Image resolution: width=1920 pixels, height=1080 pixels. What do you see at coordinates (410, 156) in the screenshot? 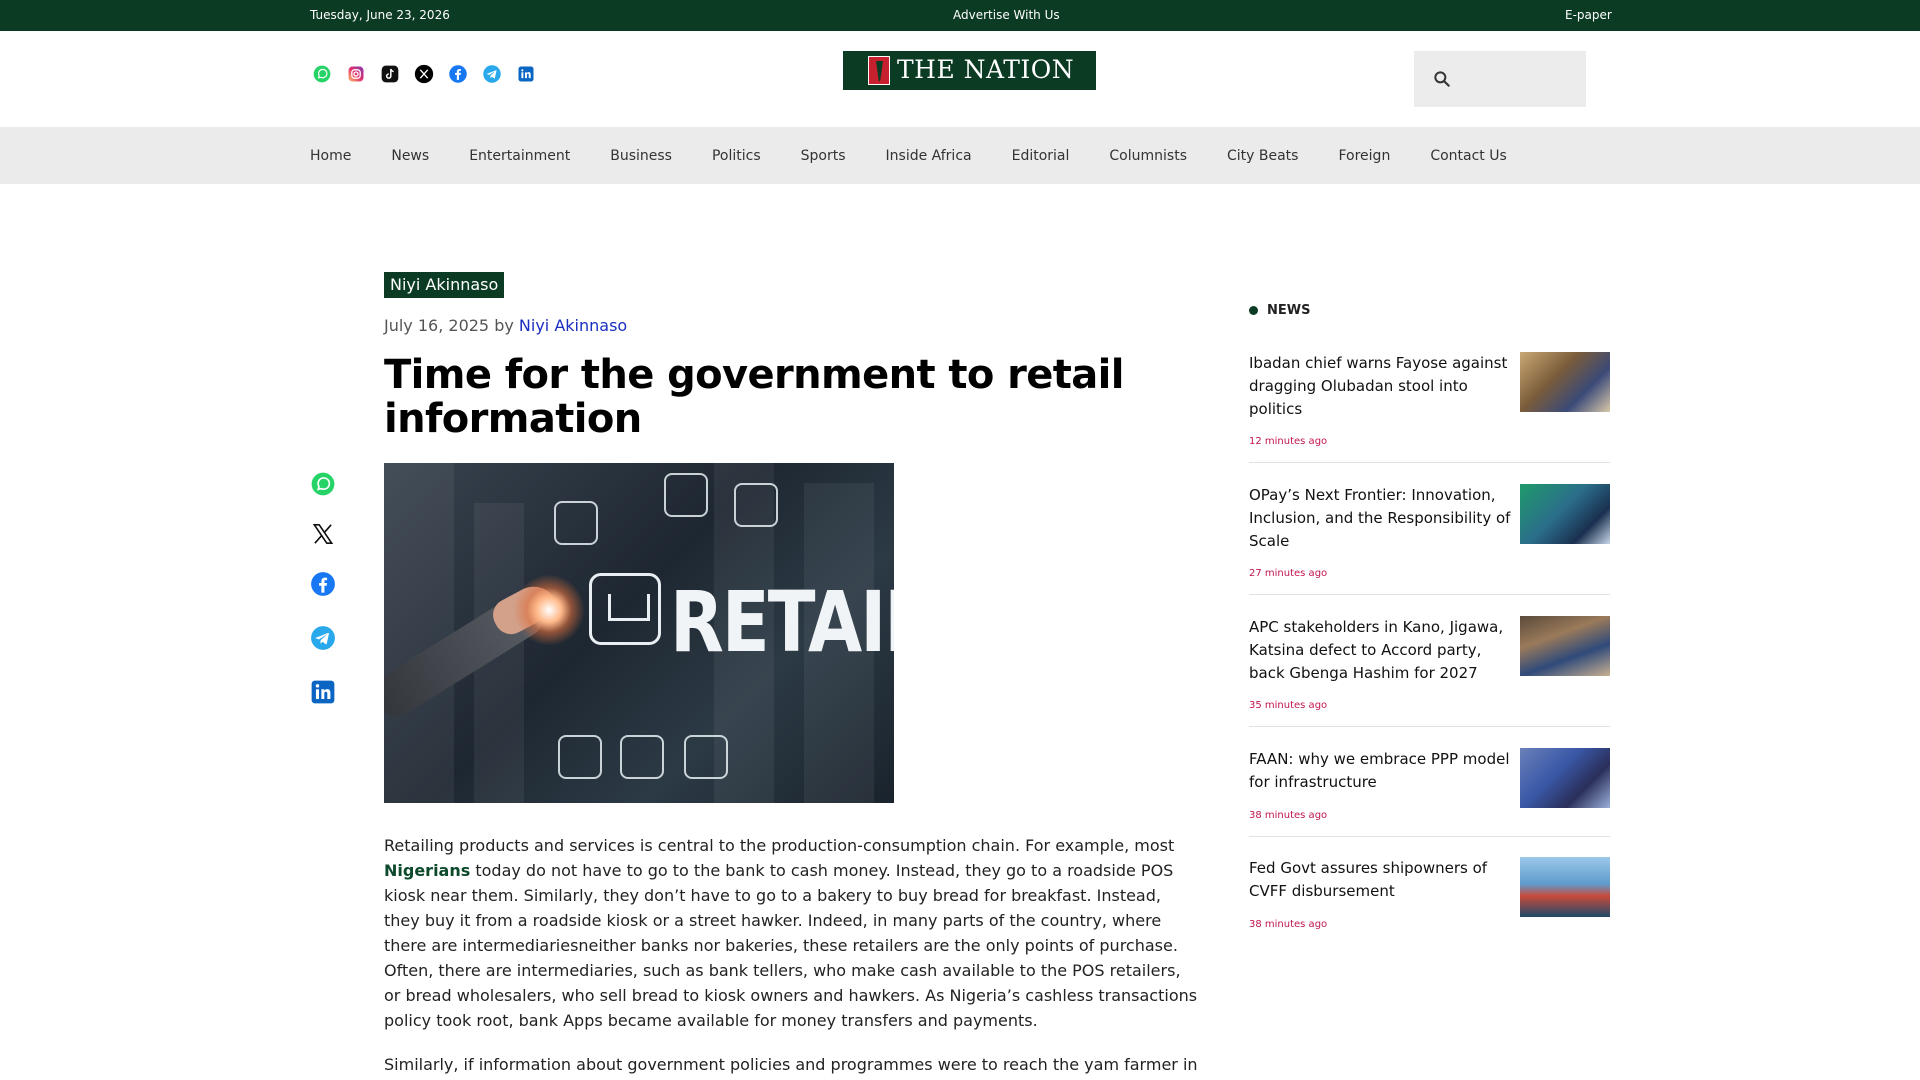
I see `nav-item-news: News` at bounding box center [410, 156].